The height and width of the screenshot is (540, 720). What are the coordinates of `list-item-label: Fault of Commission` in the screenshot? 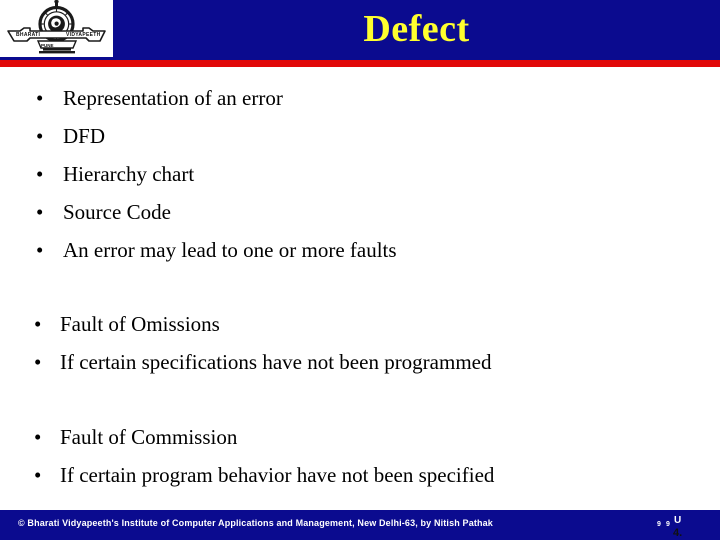 It's located at (149, 437).